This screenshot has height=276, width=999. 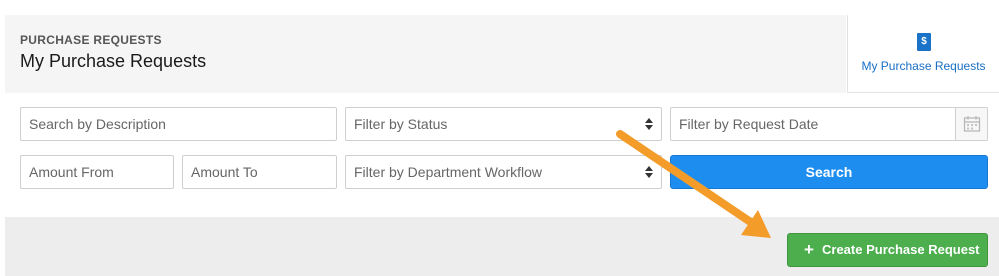 I want to click on create-purchase-request-button: + Create Purchase Request, so click(x=887, y=250).